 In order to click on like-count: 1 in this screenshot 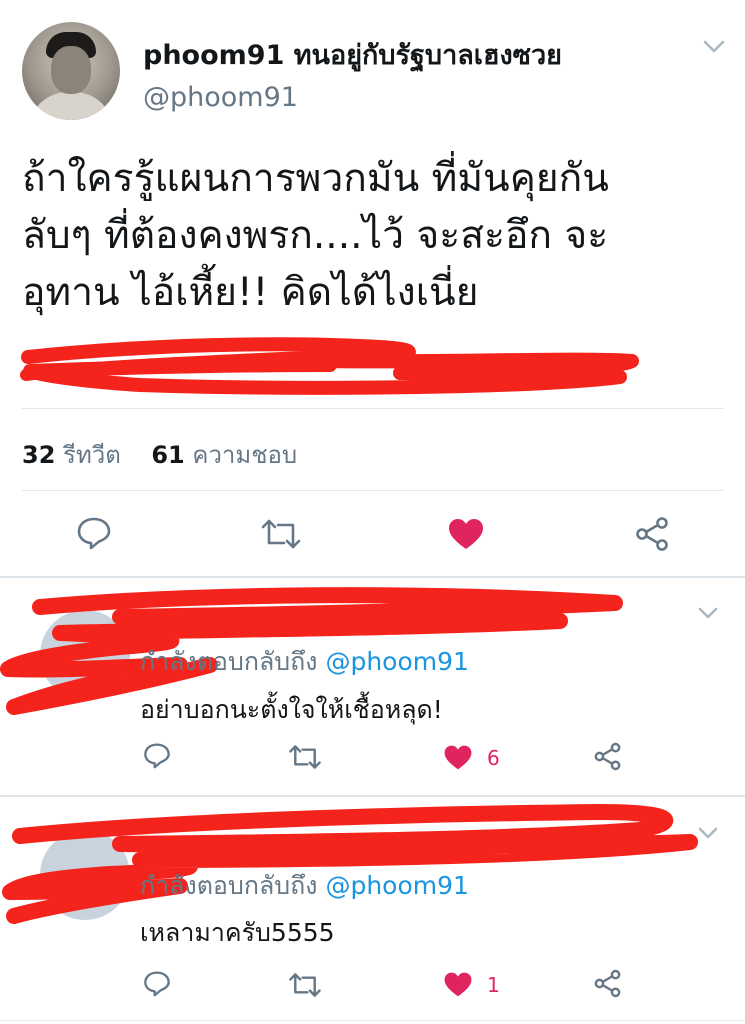, I will do `click(493, 985)`.